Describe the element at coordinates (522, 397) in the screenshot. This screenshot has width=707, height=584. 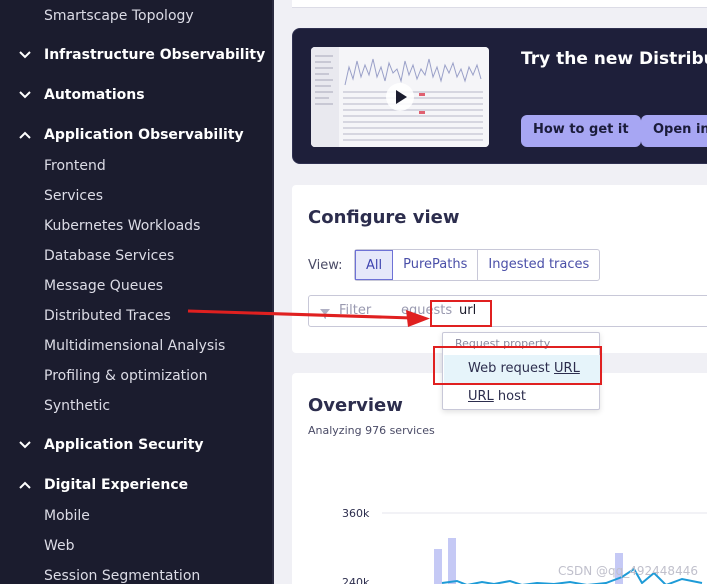
I see `suggestion-url-host: URL host` at that location.